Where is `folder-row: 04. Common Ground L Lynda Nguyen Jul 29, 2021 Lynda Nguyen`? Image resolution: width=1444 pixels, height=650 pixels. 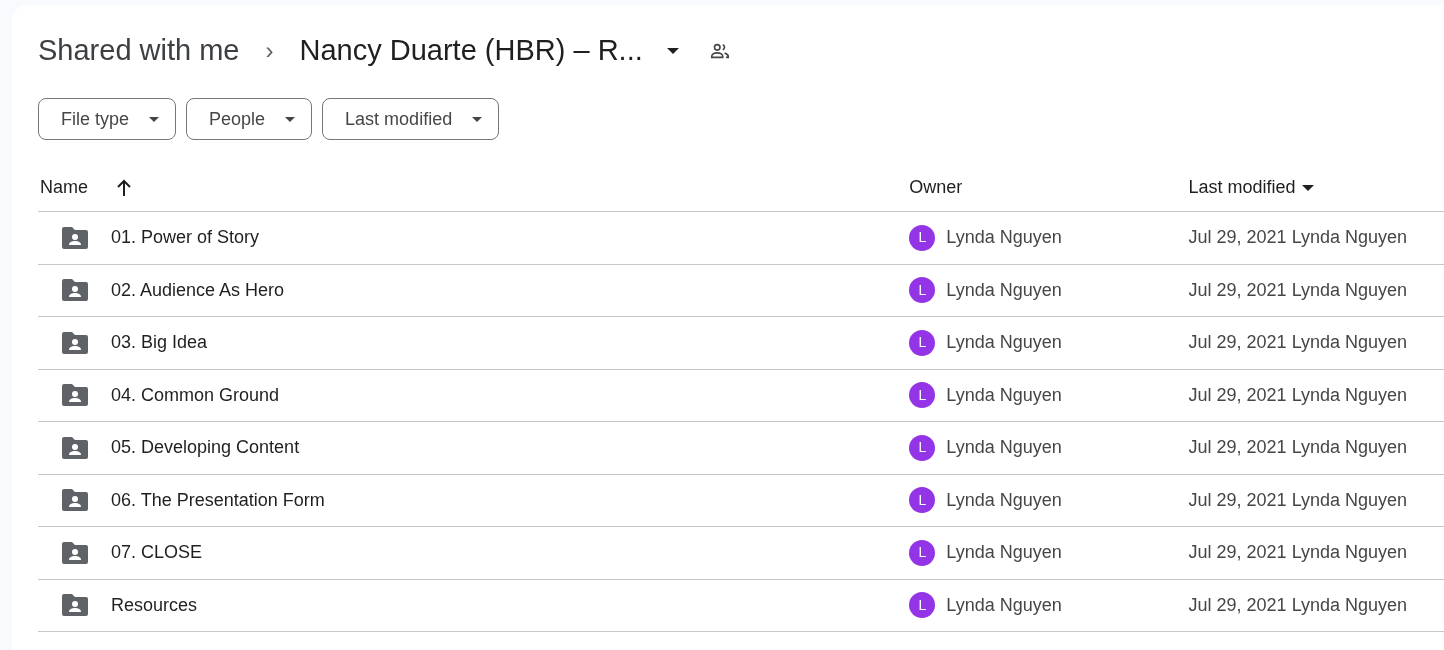
folder-row: 04. Common Ground L Lynda Nguyen Jul 29, 2021 Lynda Nguyen is located at coordinates (741, 395).